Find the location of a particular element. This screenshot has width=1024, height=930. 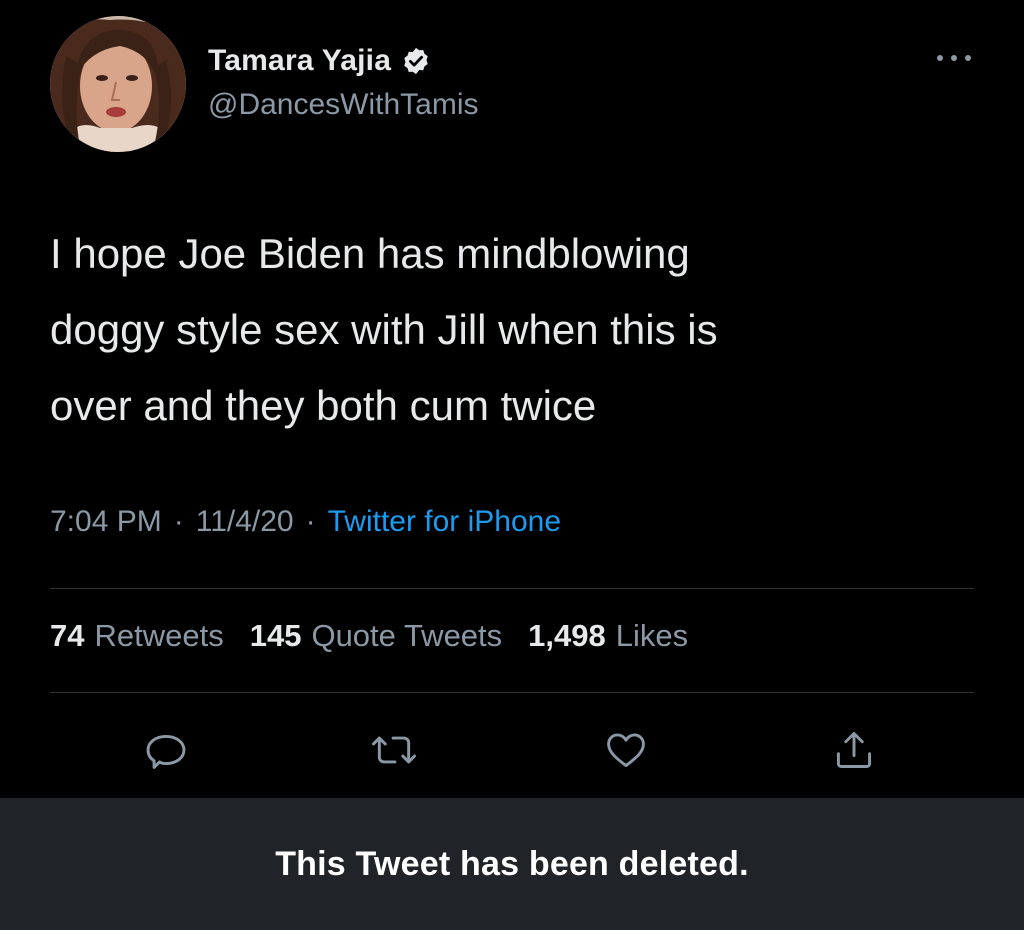

quote-tweets-label: Quote Tweets is located at coordinates (407, 635).